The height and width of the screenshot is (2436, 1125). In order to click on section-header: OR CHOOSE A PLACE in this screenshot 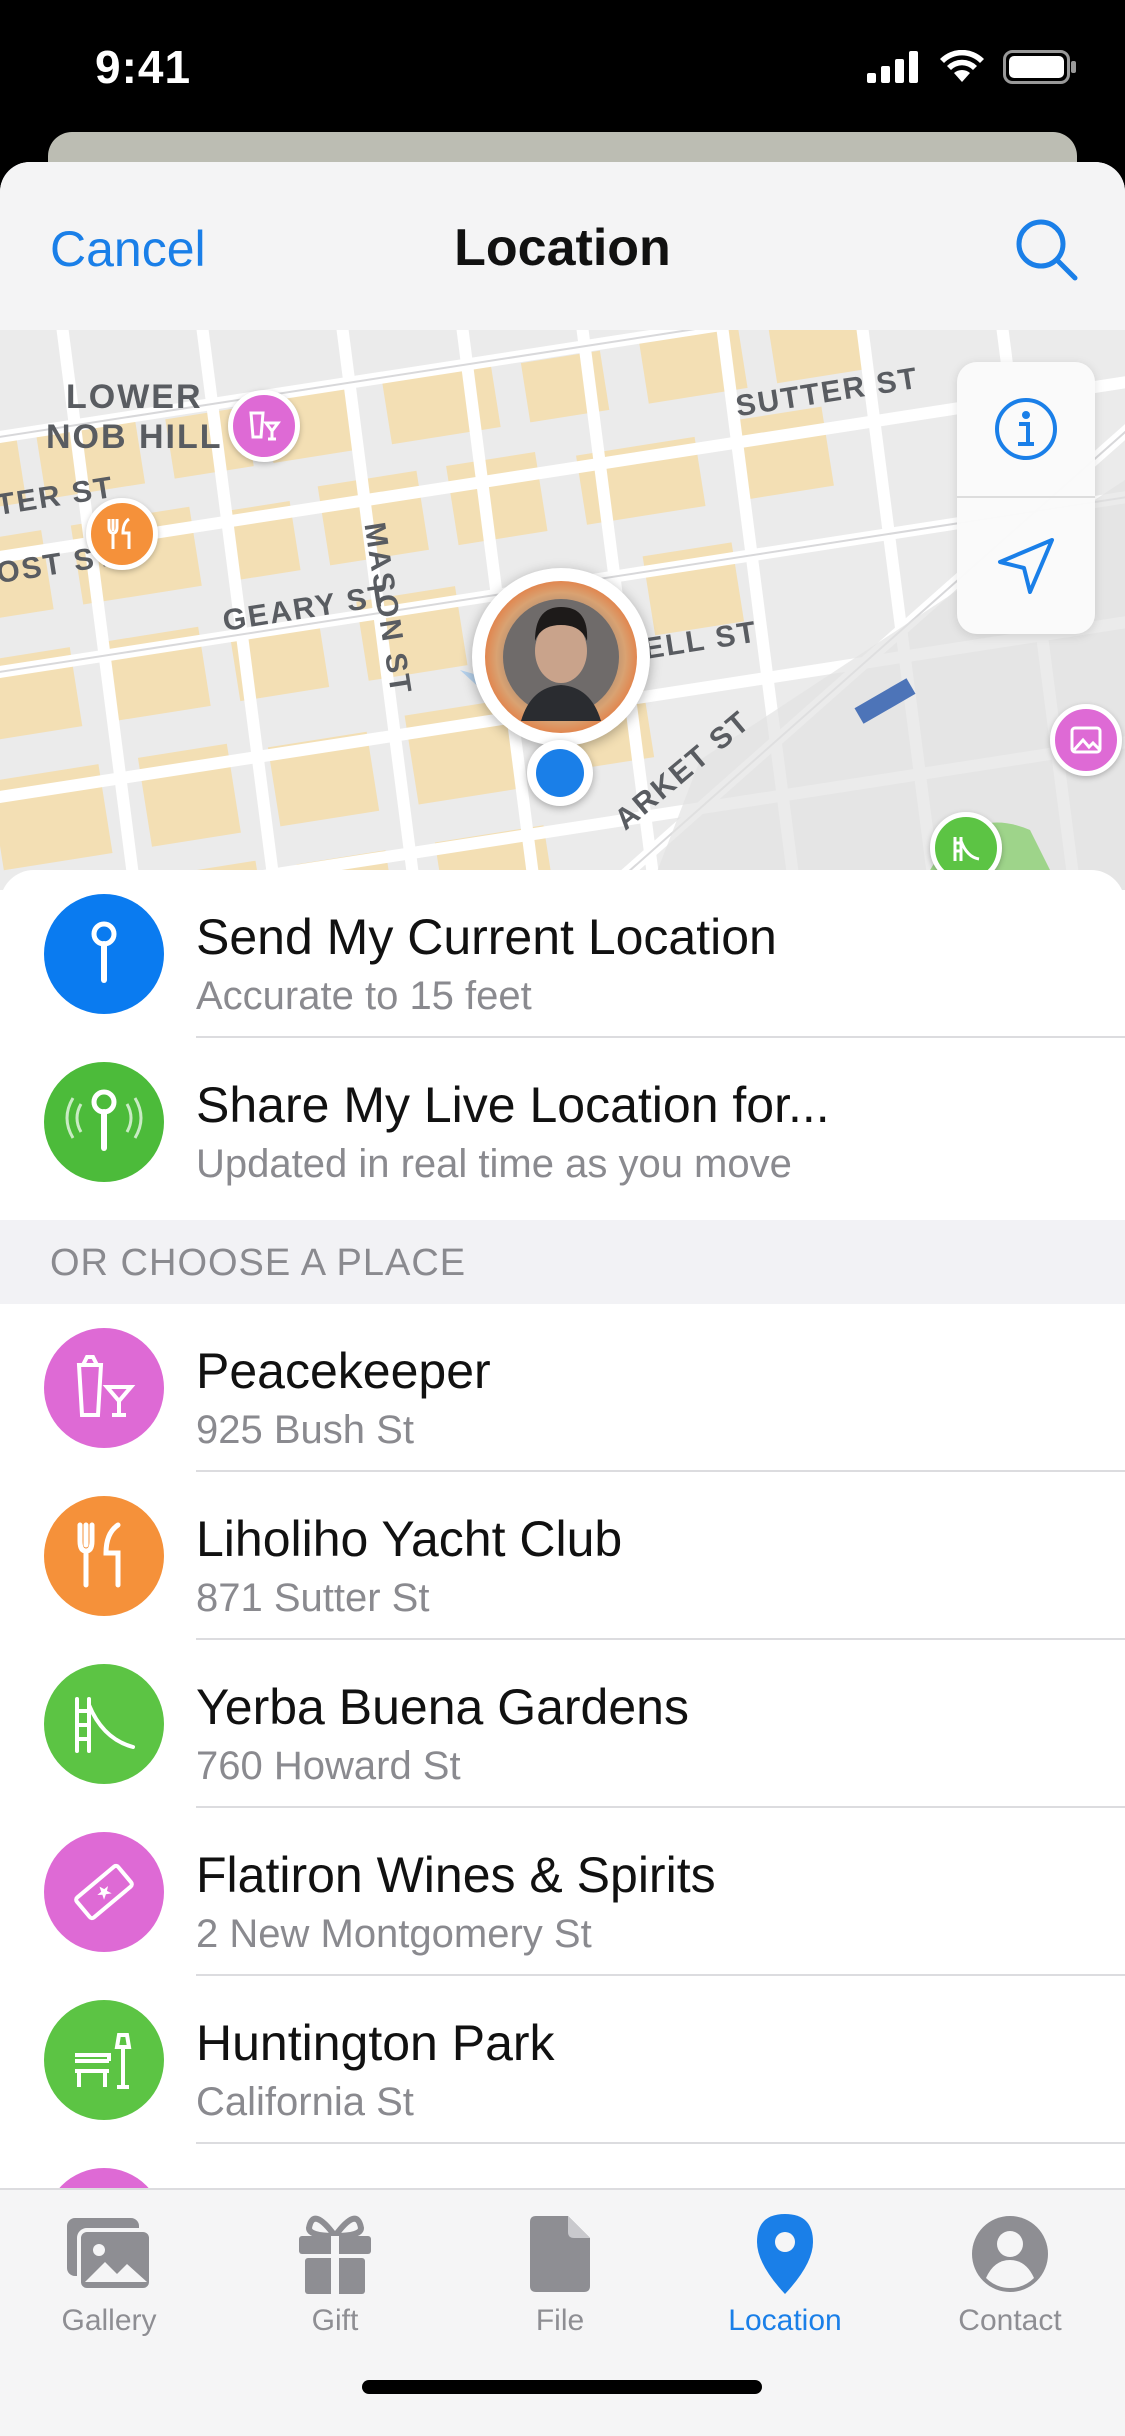, I will do `click(562, 1262)`.